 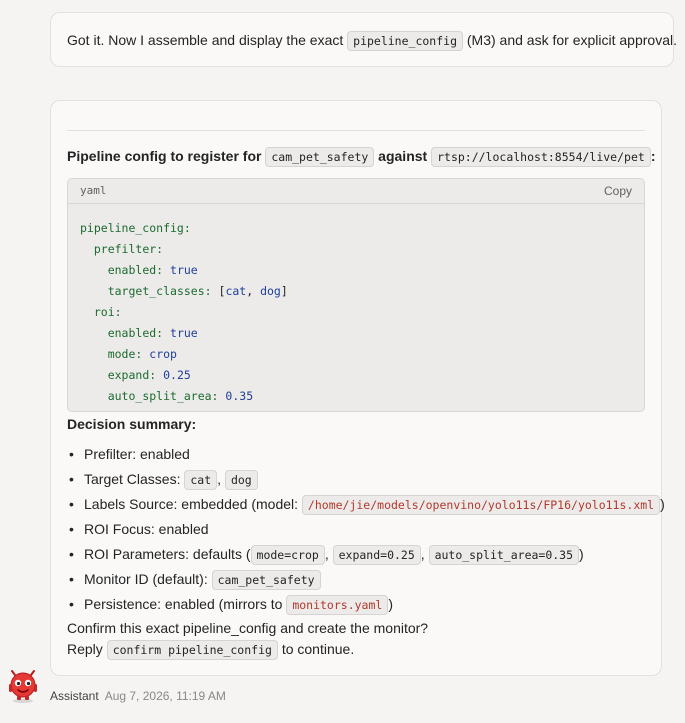 What do you see at coordinates (201, 480) in the screenshot?
I see `target-class-code: cat` at bounding box center [201, 480].